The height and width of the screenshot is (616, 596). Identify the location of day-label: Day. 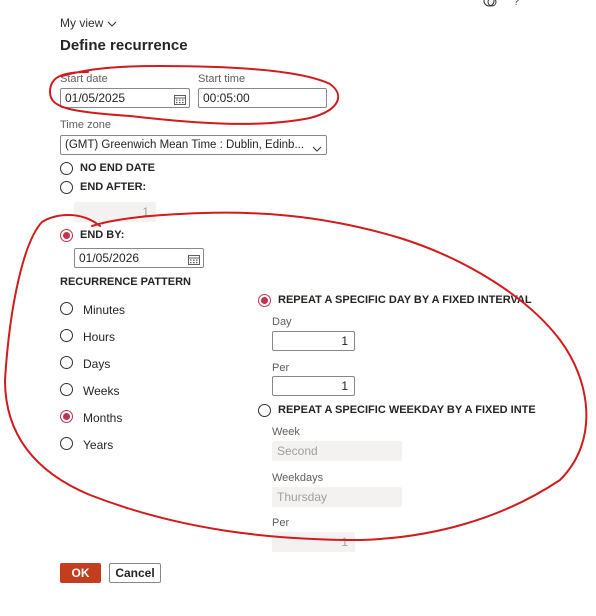
(282, 322).